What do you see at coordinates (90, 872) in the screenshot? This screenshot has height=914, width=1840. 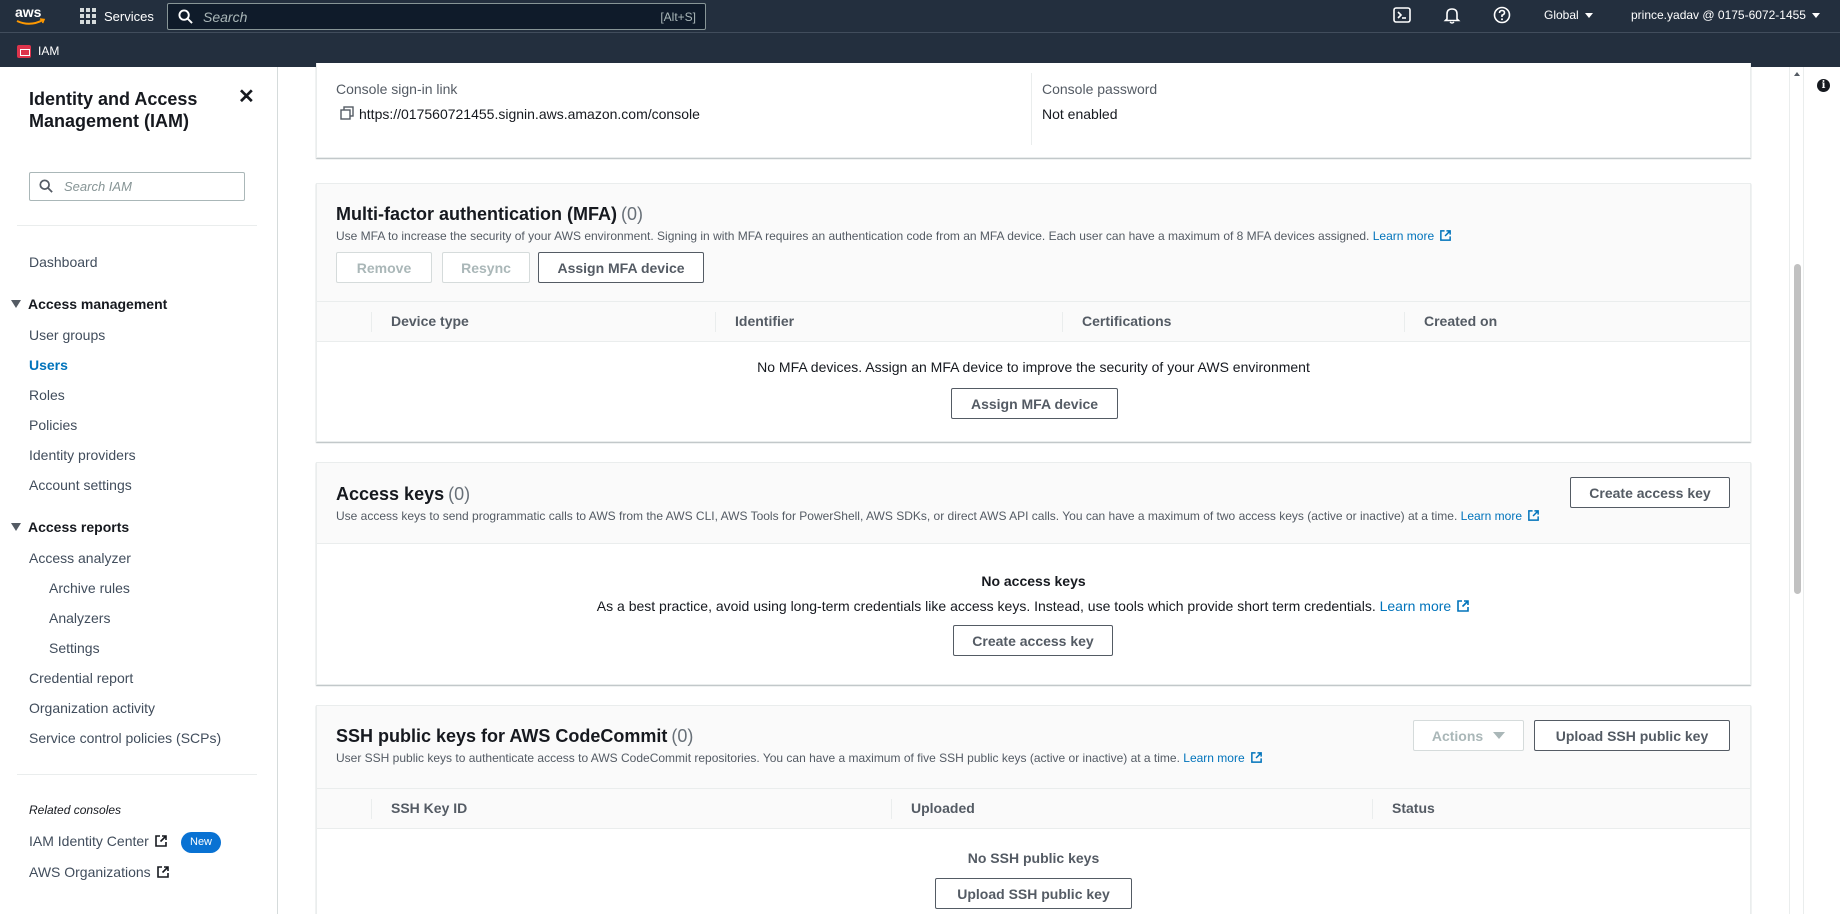 I see `link-label: AWS Organizations` at bounding box center [90, 872].